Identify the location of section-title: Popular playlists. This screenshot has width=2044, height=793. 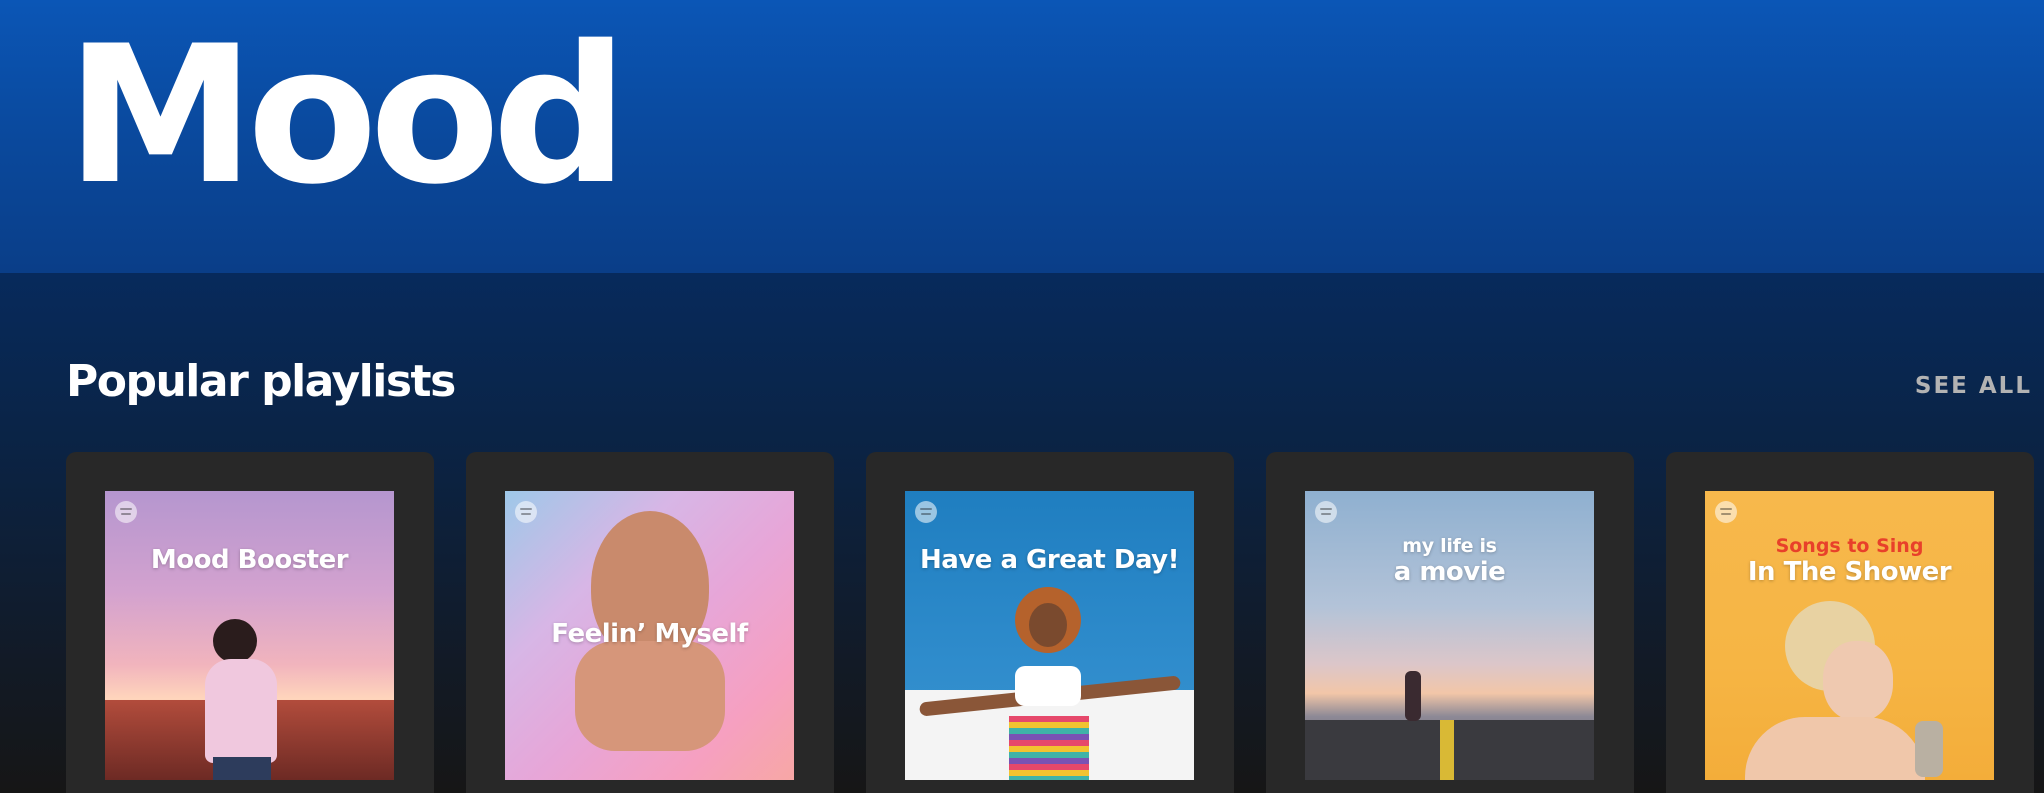
(261, 381).